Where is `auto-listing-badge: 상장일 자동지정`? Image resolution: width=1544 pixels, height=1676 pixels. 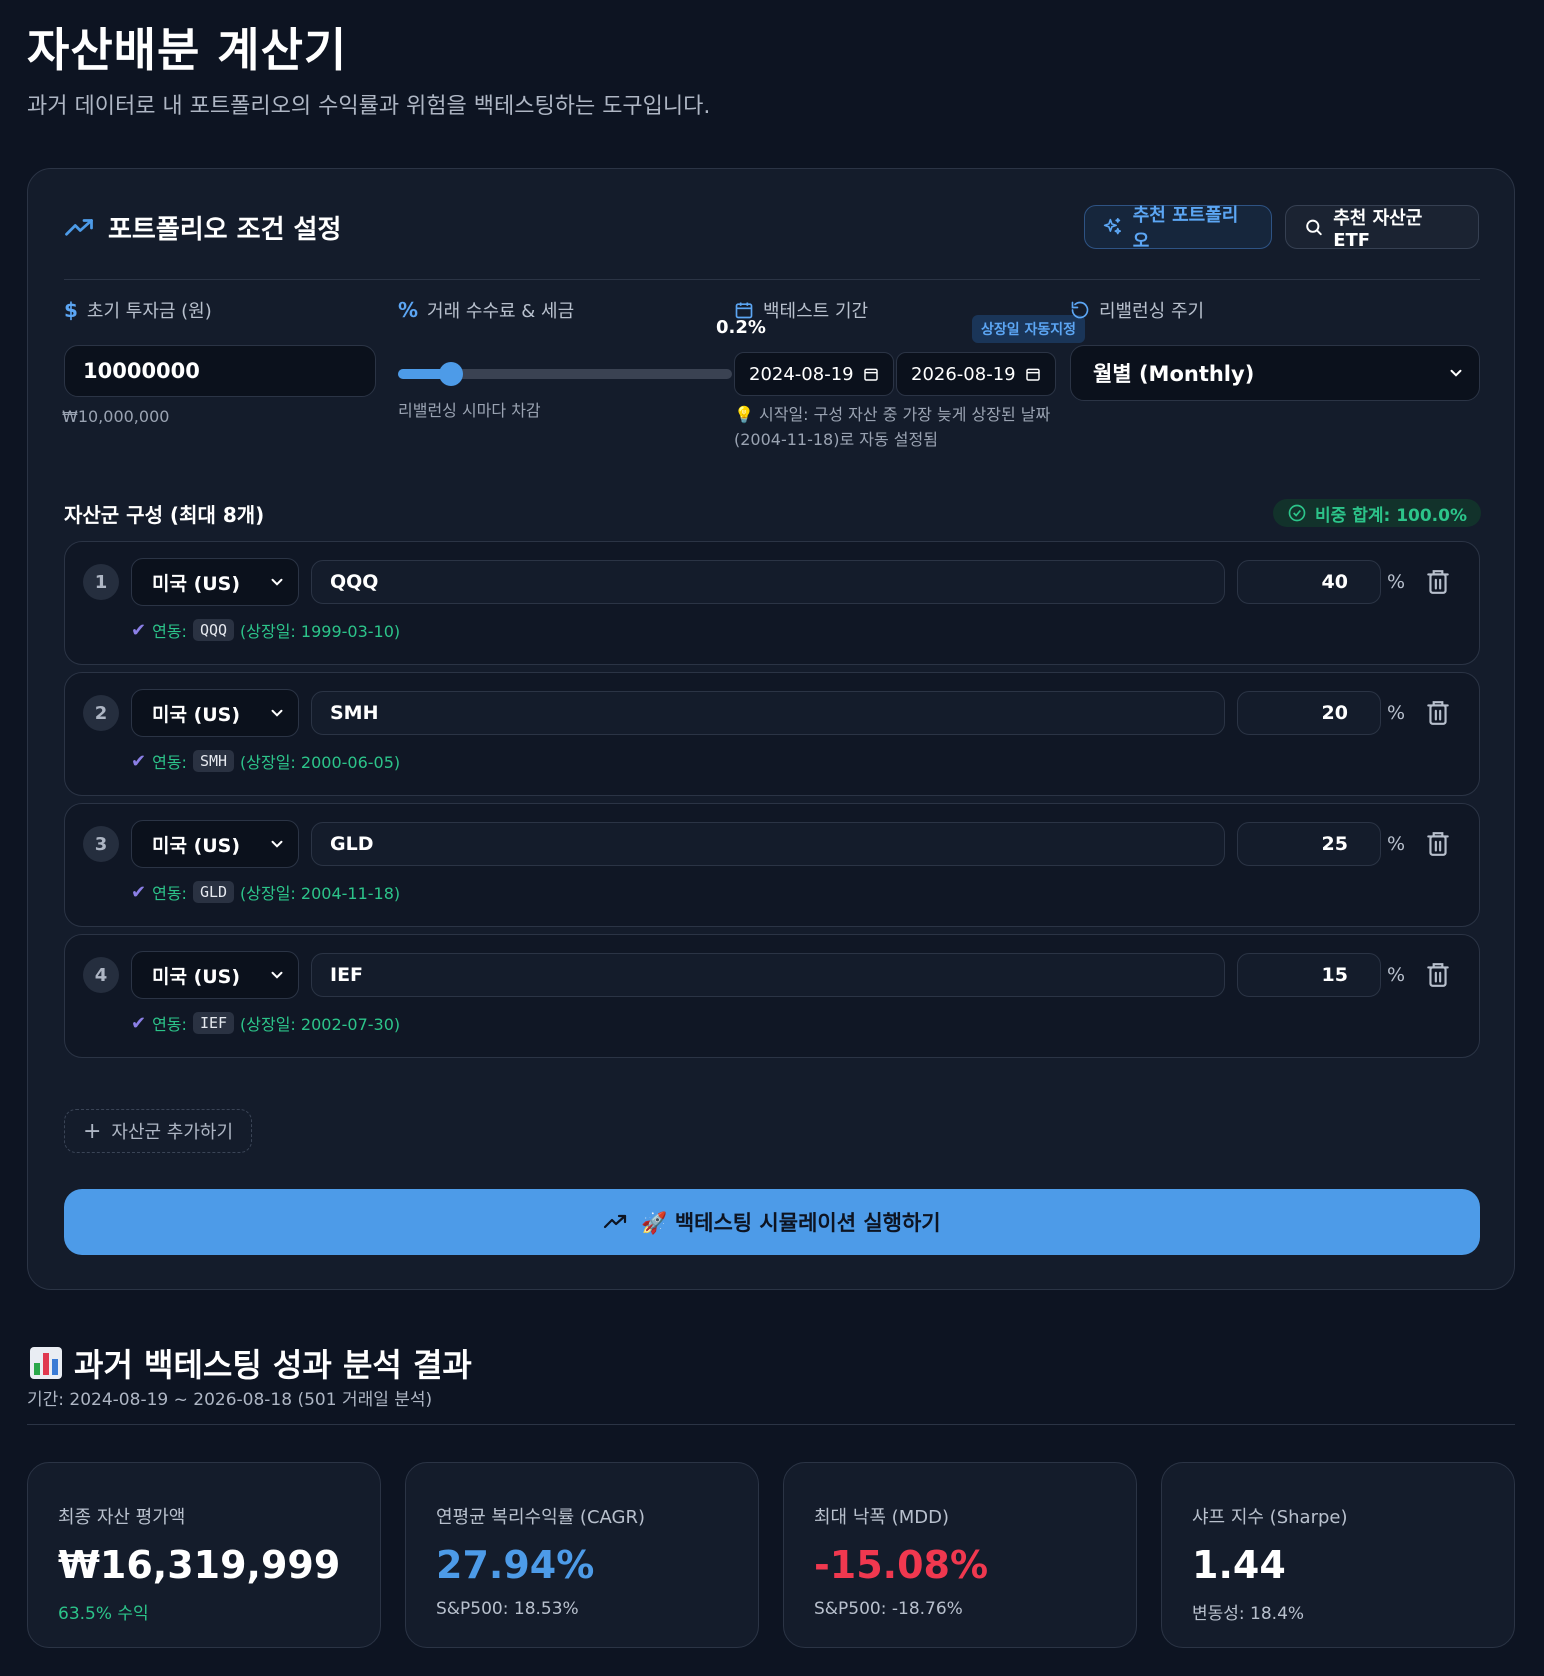 auto-listing-badge: 상장일 자동지정 is located at coordinates (1029, 329).